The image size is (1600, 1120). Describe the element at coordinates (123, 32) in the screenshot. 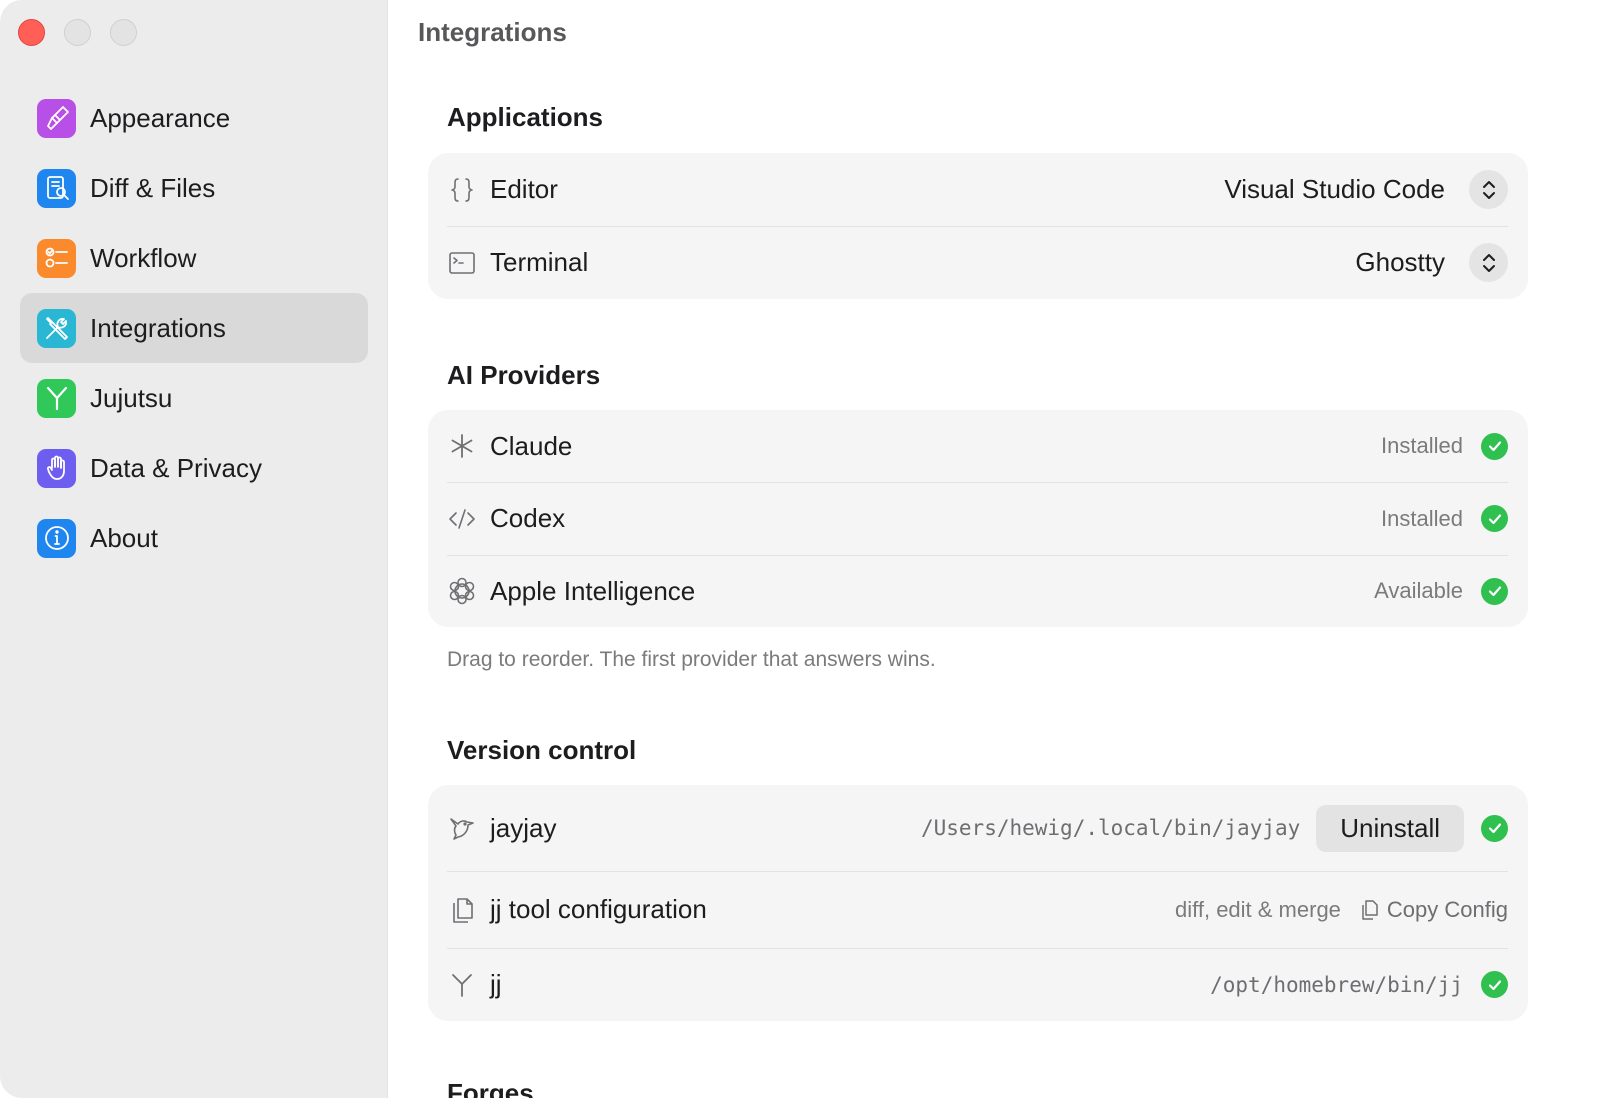

I see `zoom-window-button` at that location.